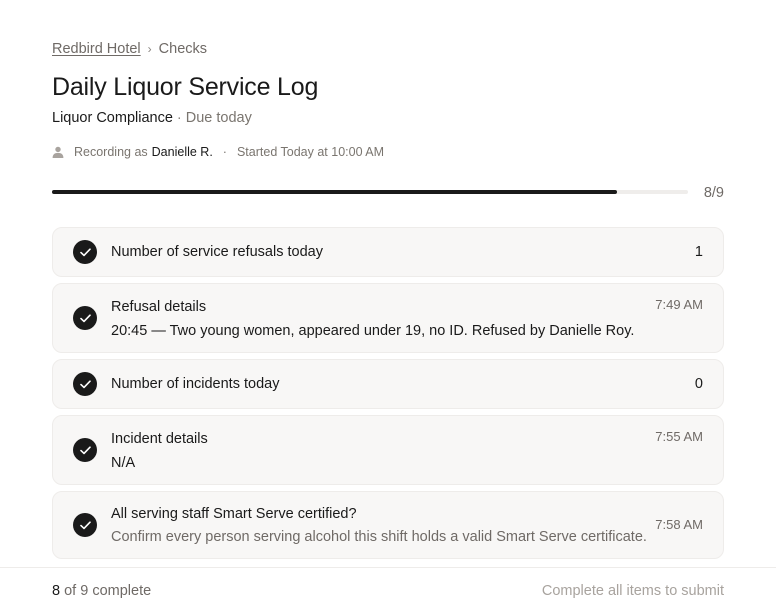 Image resolution: width=776 pixels, height=612 pixels. I want to click on progress-bar, so click(370, 192).